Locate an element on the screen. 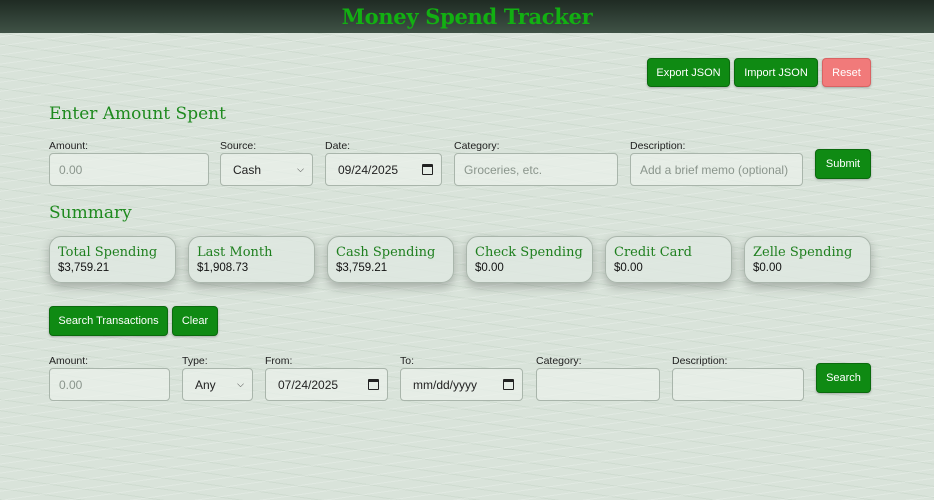 Image resolution: width=934 pixels, height=500 pixels. summary-card-title: Zelle Spending is located at coordinates (803, 252).